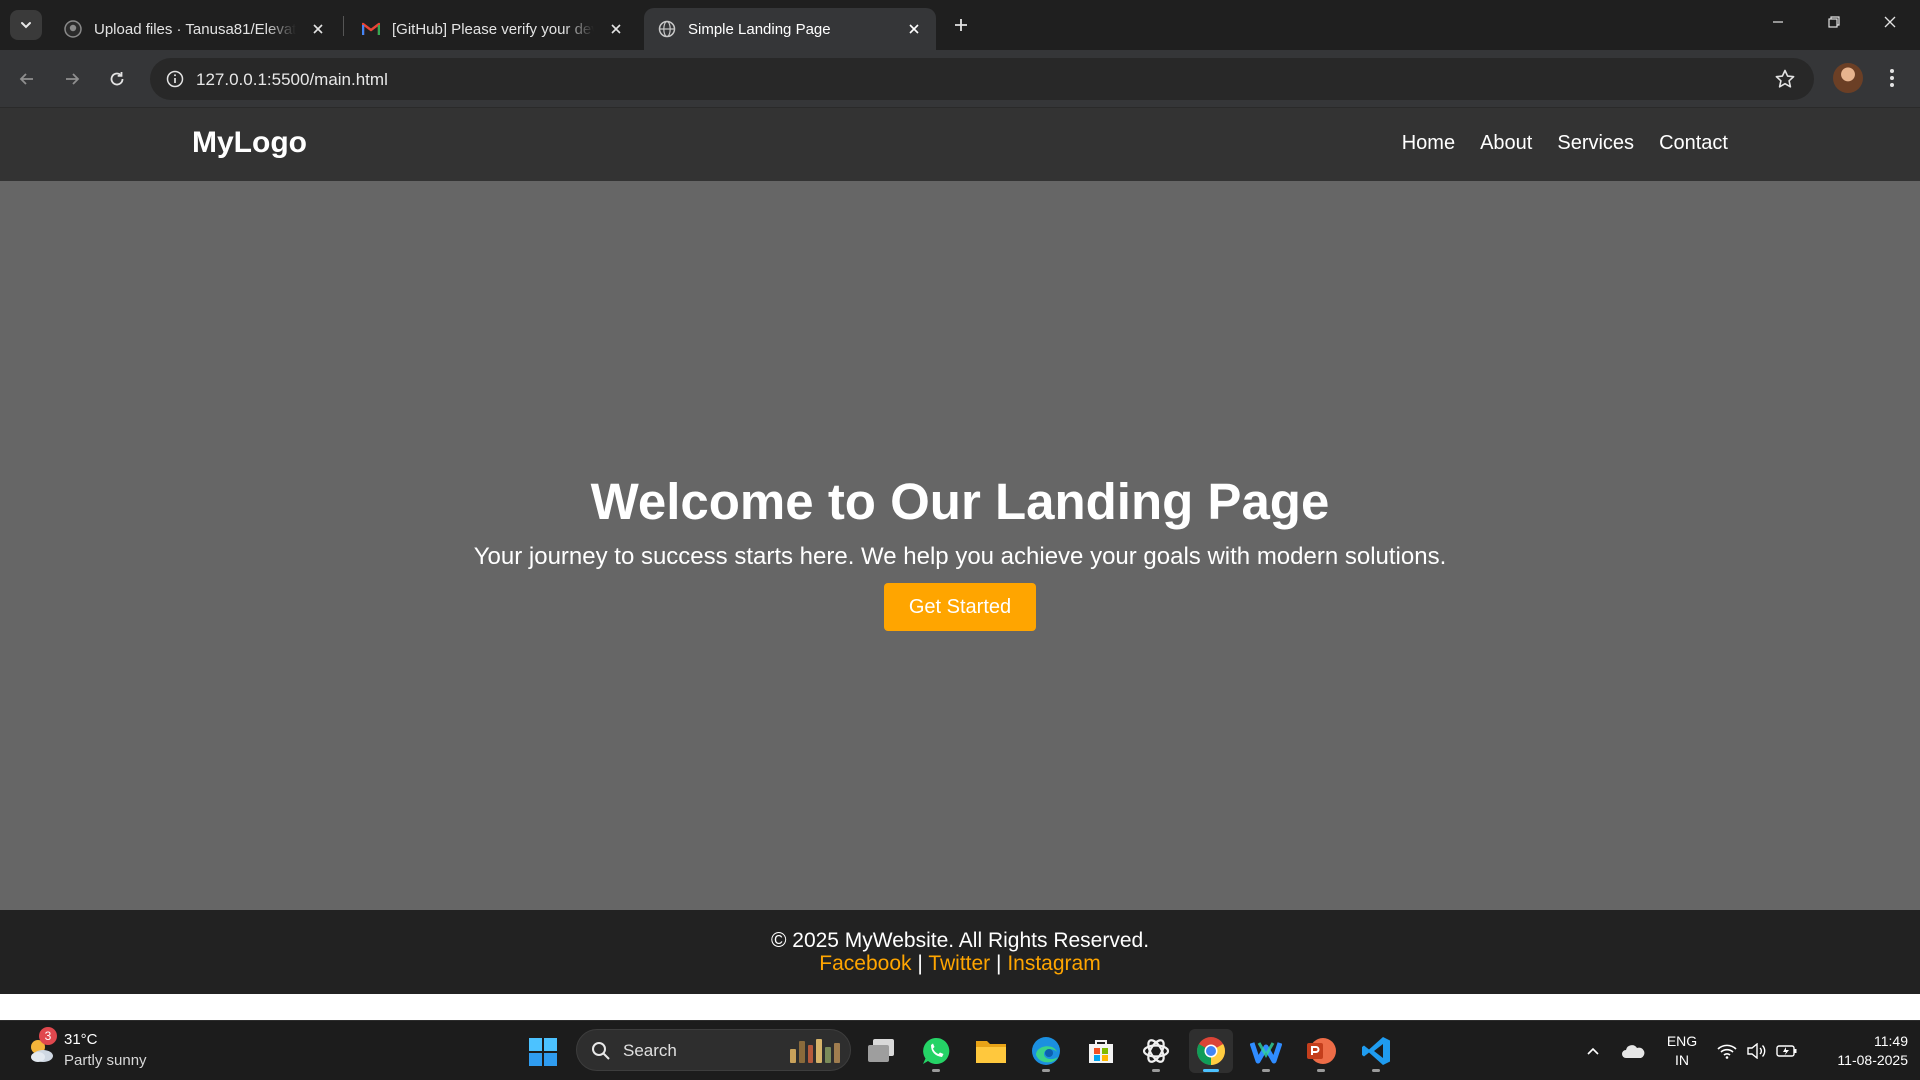 The height and width of the screenshot is (1080, 1920). I want to click on region-code: IN, so click(1682, 1060).